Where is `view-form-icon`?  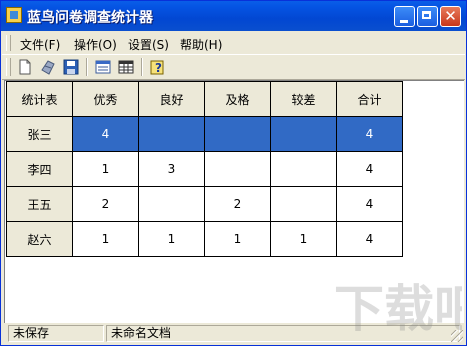
view-form-icon is located at coordinates (103, 67).